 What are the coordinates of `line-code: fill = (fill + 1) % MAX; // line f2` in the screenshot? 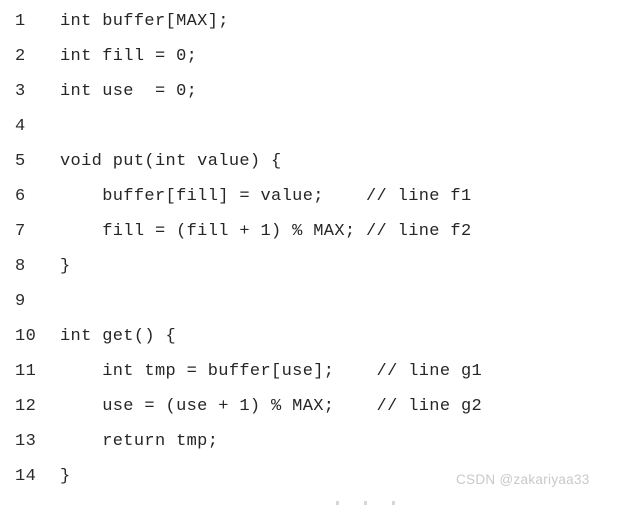 It's located at (266, 231).